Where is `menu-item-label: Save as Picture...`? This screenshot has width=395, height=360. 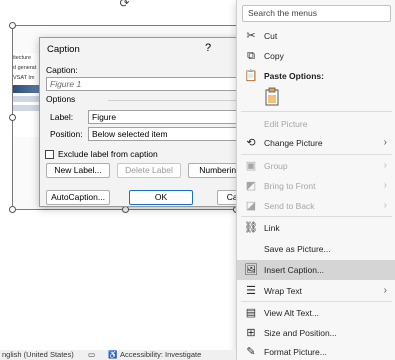
menu-item-label: Save as Picture... is located at coordinates (297, 249).